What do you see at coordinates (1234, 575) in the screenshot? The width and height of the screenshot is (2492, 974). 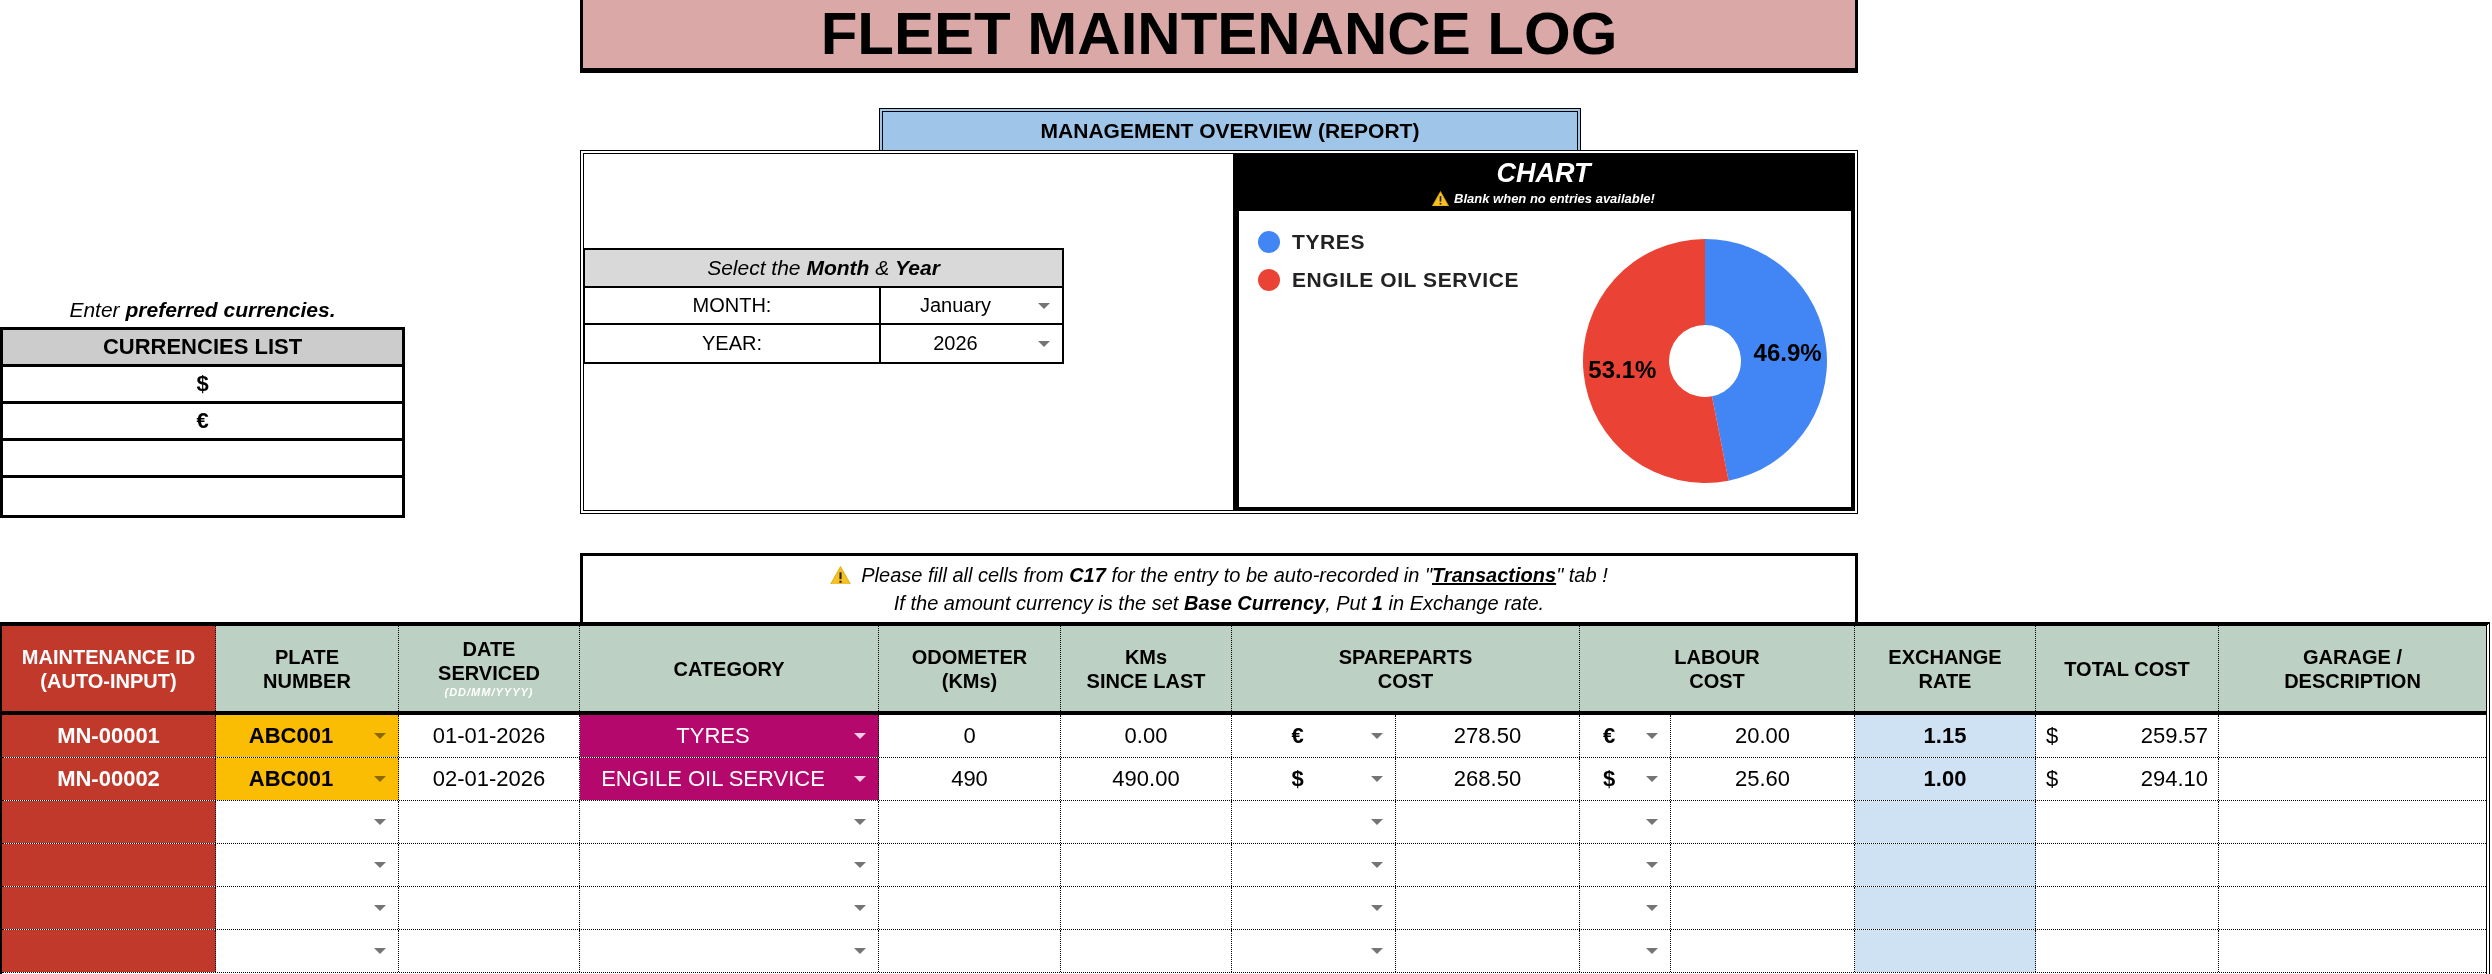 I see `notice-text: Please fill all cells from C17 for the entry to be auto-recorded in "Transactions" tab !` at bounding box center [1234, 575].